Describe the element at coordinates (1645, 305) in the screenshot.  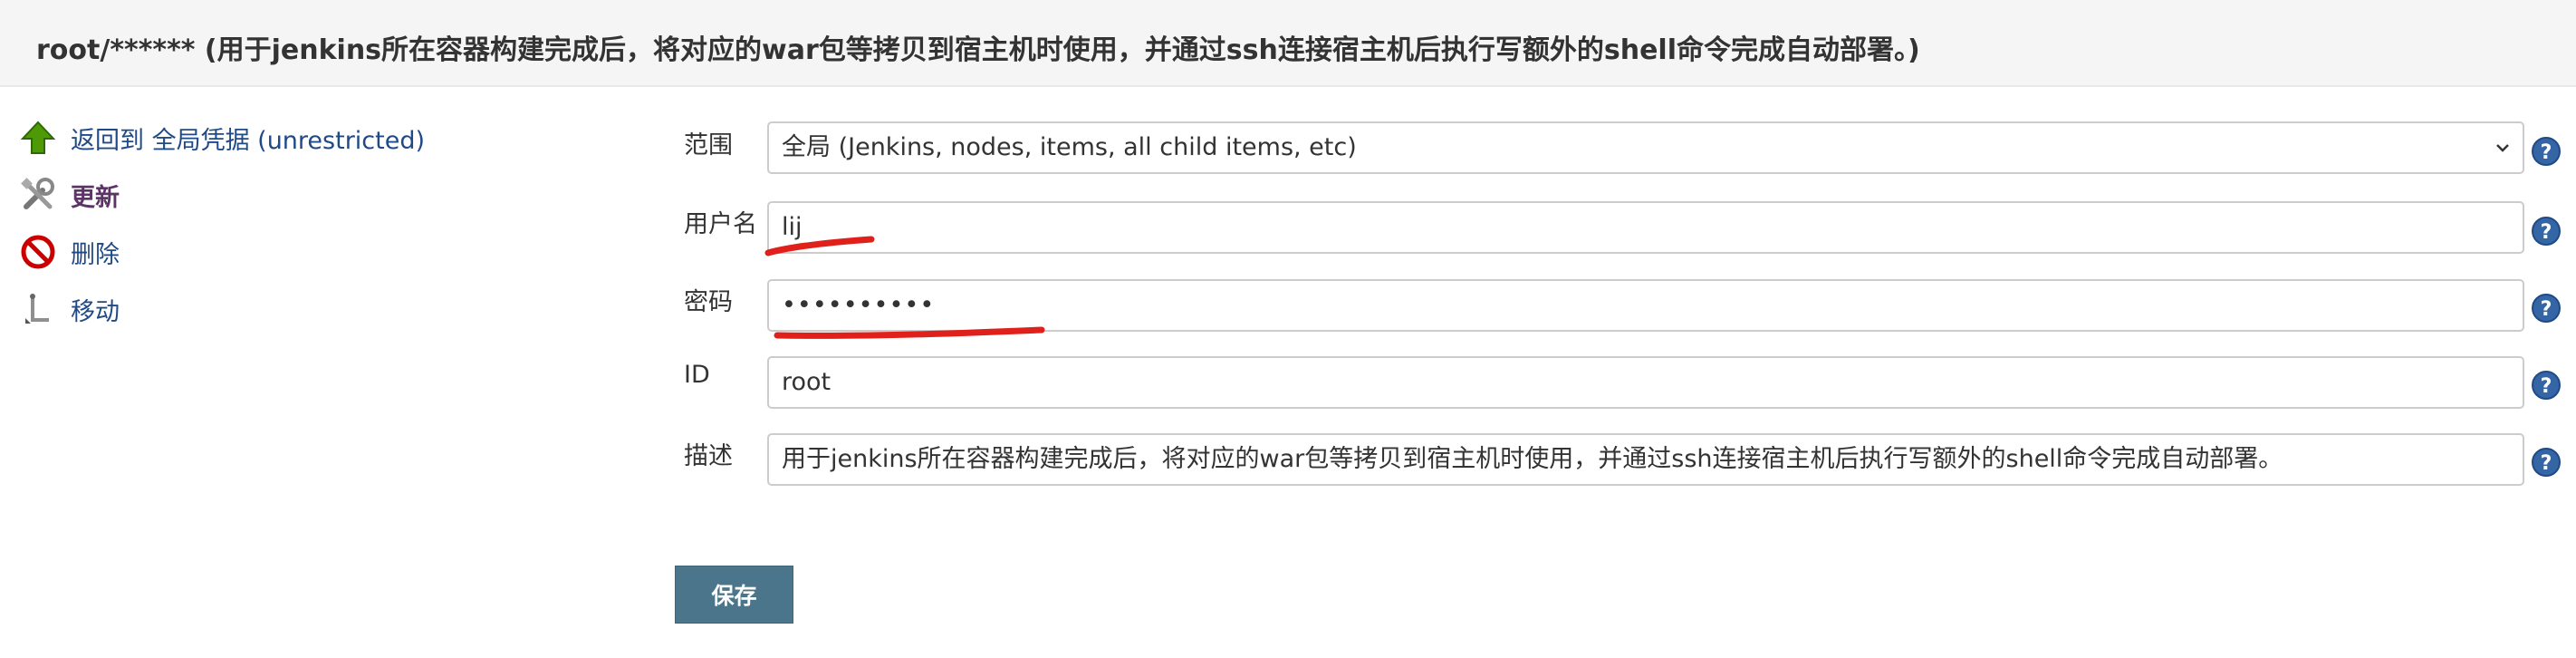
I see `password-field: ••••••••••` at that location.